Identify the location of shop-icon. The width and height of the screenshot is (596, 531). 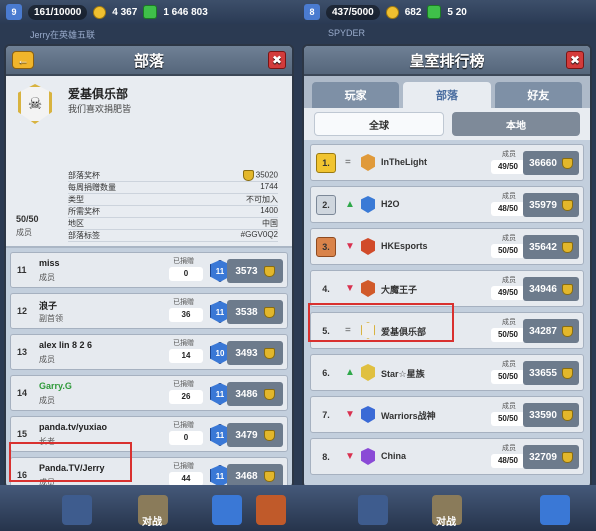
(271, 510).